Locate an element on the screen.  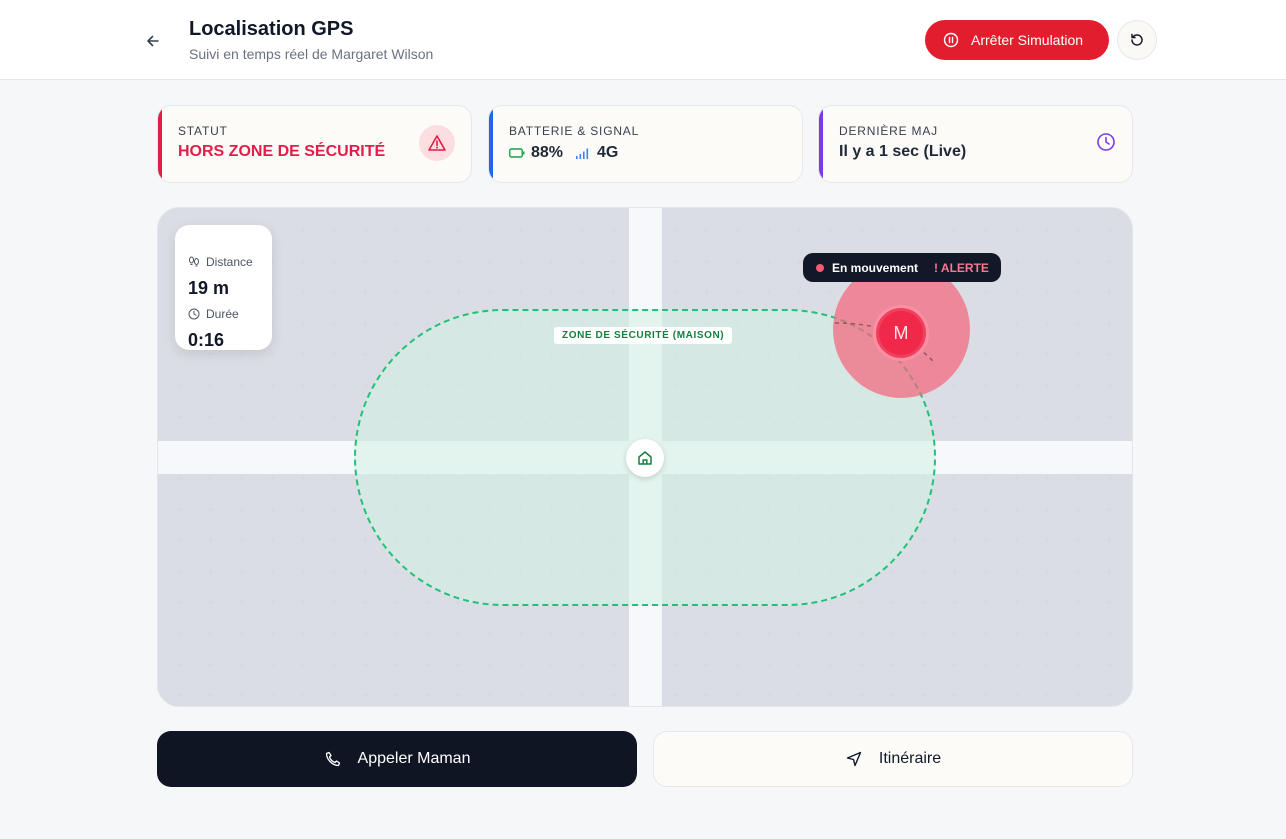
route-button: Itinéraire is located at coordinates (893, 759).